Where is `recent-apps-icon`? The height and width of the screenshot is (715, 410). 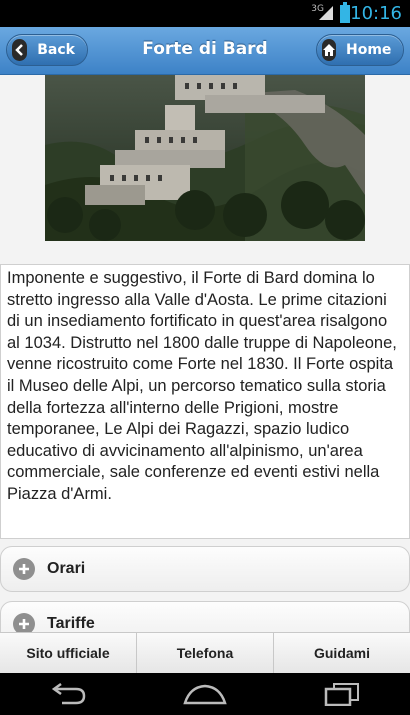 recent-apps-icon is located at coordinates (342, 694).